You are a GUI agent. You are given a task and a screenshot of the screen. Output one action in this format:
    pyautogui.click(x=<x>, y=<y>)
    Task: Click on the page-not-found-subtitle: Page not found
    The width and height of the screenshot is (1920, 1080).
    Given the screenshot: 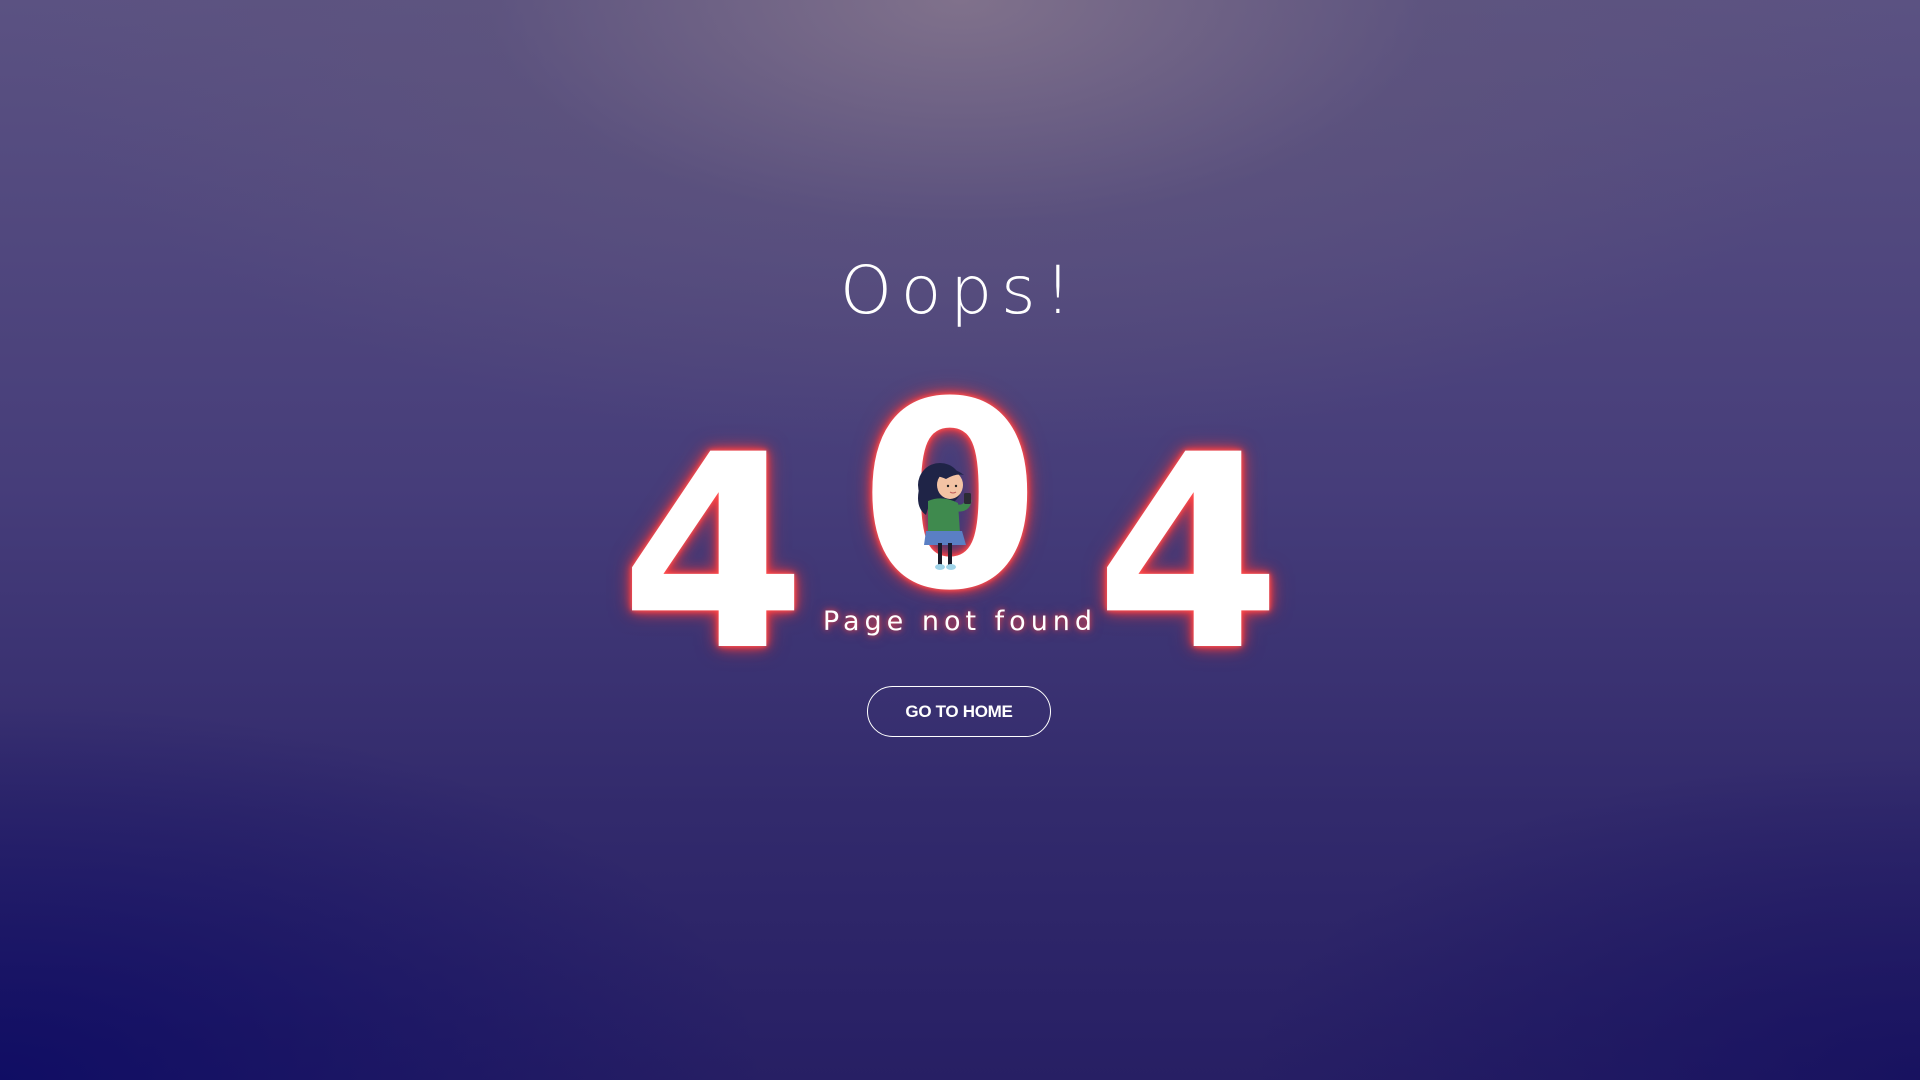 What is the action you would take?
    pyautogui.click(x=960, y=621)
    